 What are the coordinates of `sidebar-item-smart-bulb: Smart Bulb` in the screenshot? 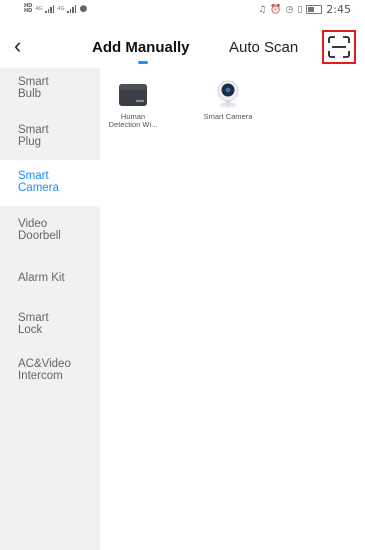 It's located at (50, 95).